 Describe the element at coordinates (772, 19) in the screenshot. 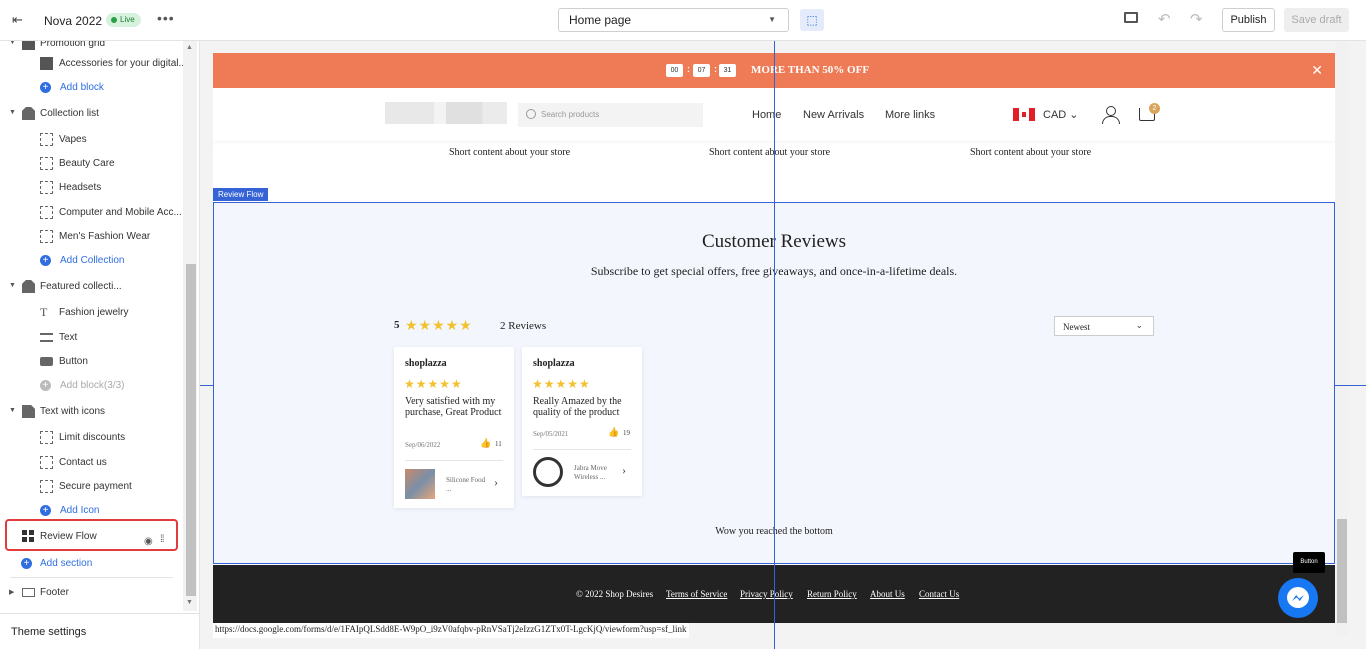

I see `chevron-down-icon: ▼` at that location.